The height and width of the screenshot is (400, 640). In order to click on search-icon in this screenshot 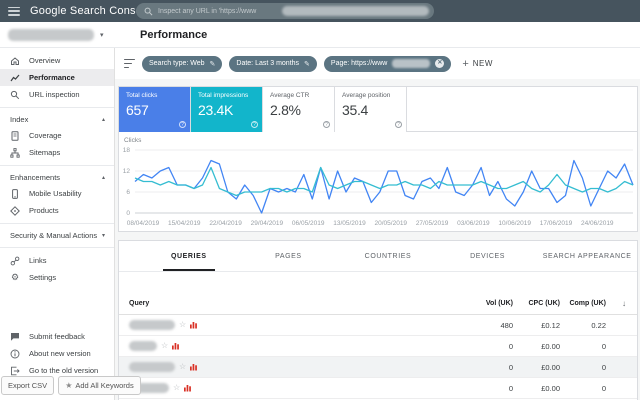, I will do `click(148, 11)`.